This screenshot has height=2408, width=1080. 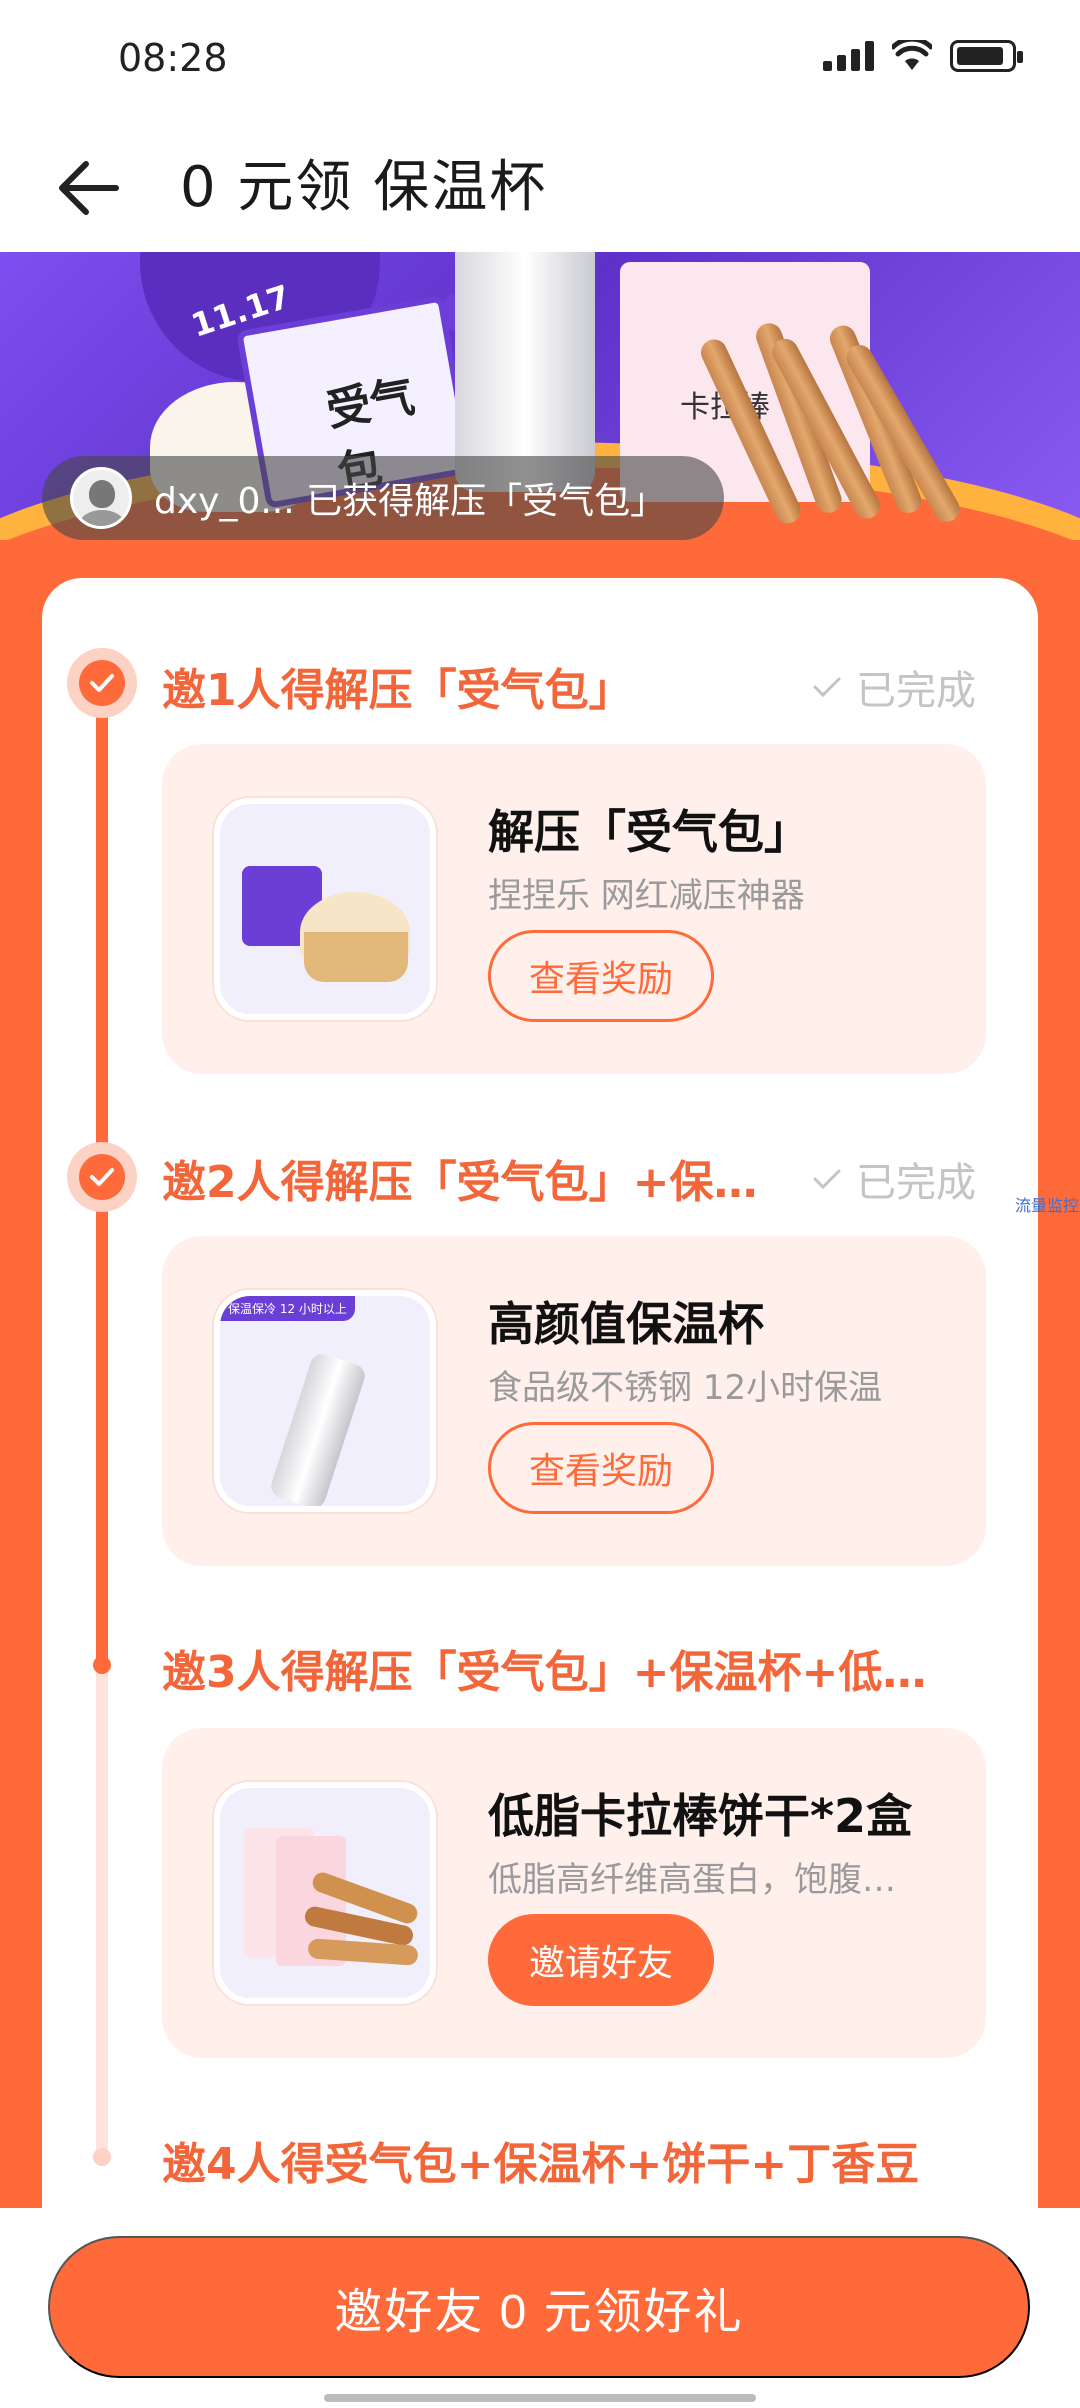 What do you see at coordinates (912, 55) in the screenshot?
I see `wifi-icon` at bounding box center [912, 55].